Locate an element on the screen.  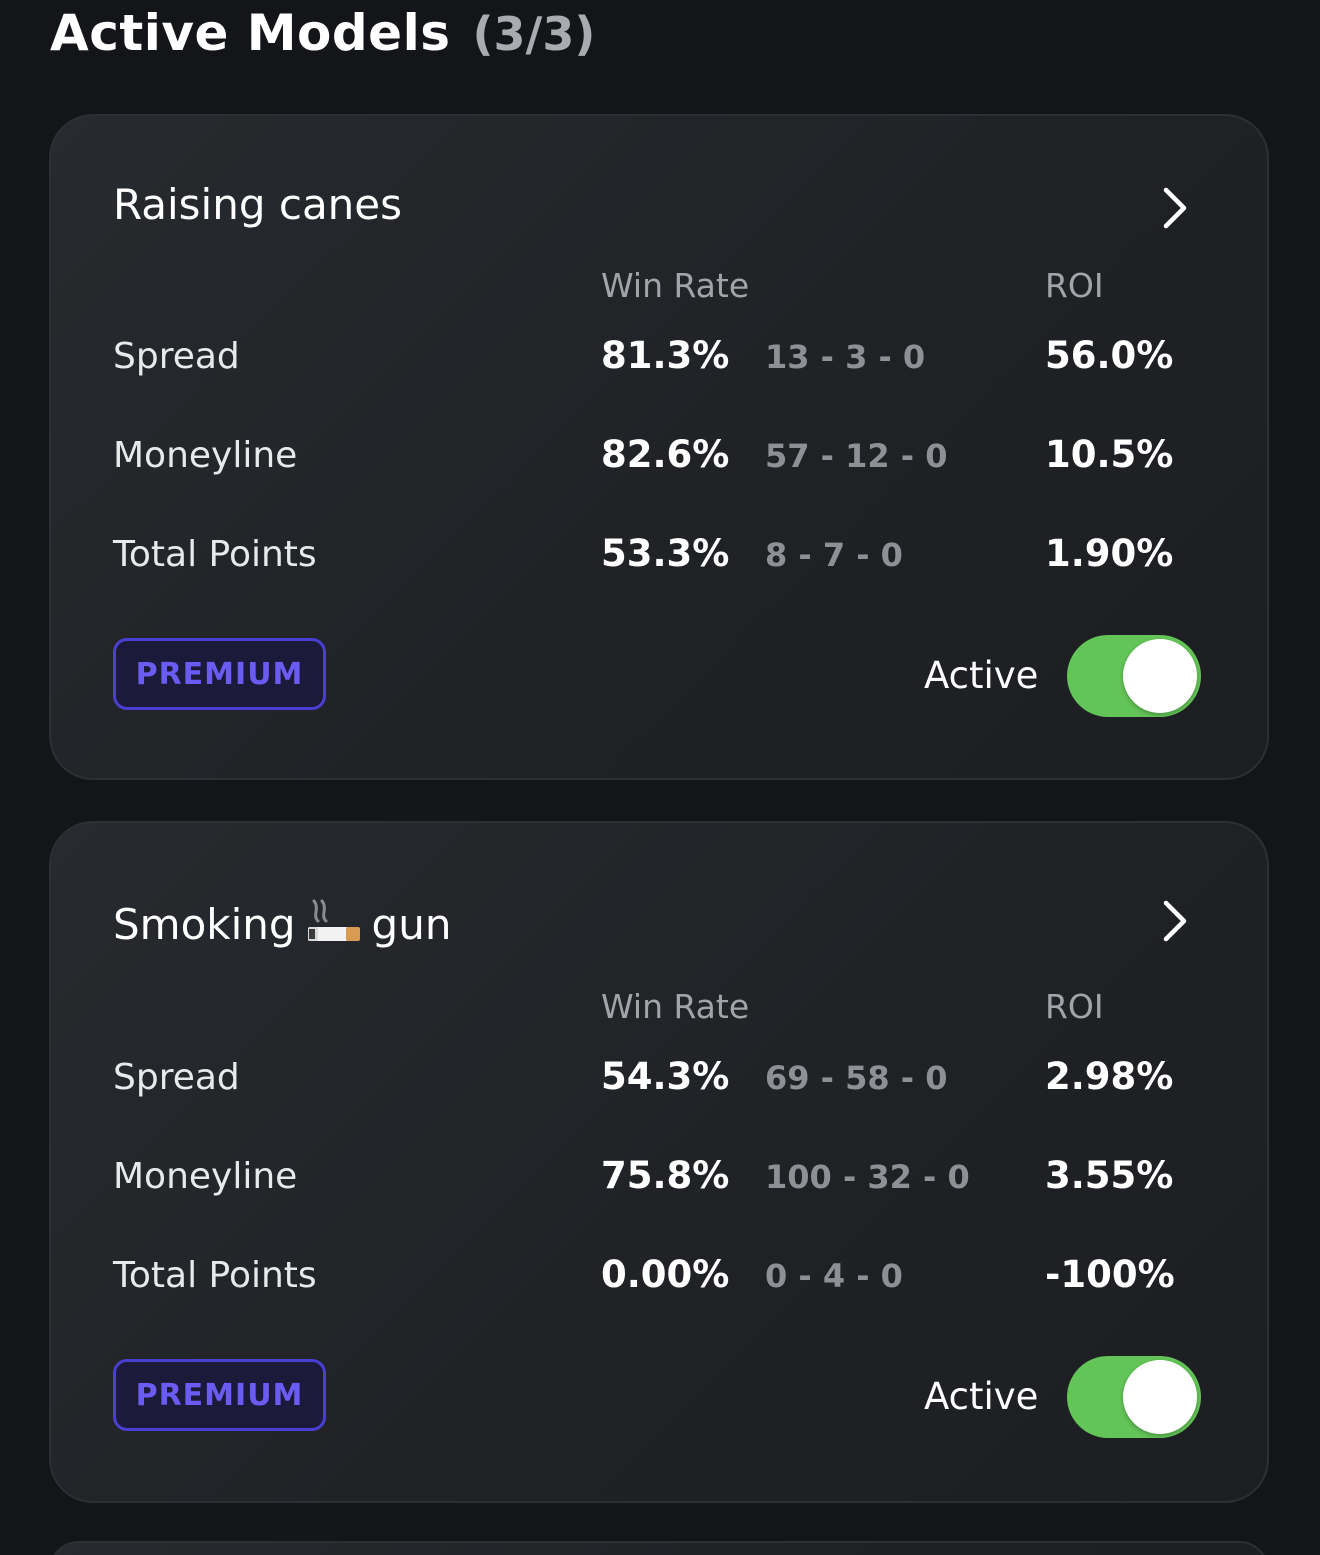
model-name: Smoking gun is located at coordinates (282, 923).